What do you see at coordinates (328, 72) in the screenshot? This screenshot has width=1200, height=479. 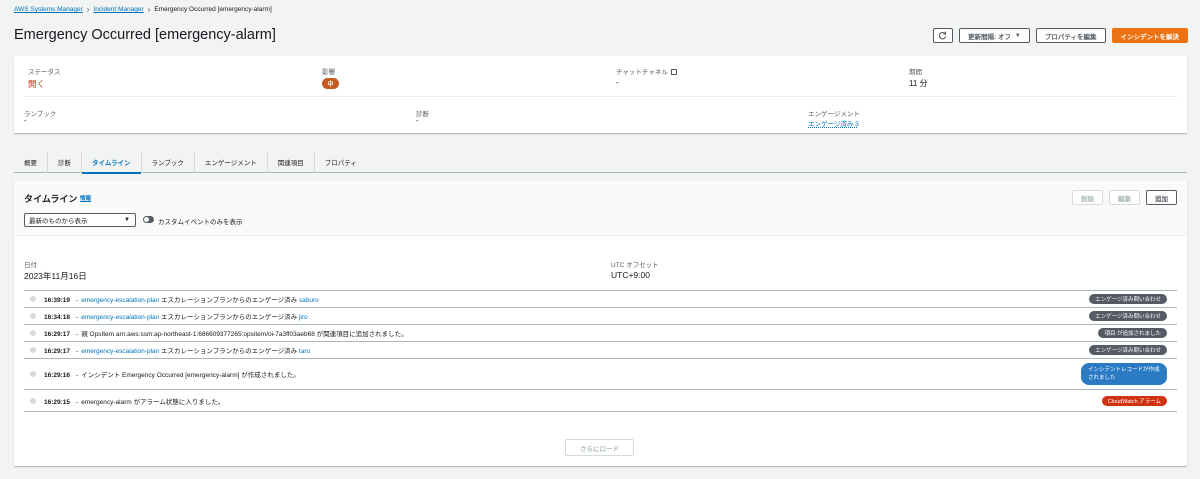 I see `impact-label: 影響` at bounding box center [328, 72].